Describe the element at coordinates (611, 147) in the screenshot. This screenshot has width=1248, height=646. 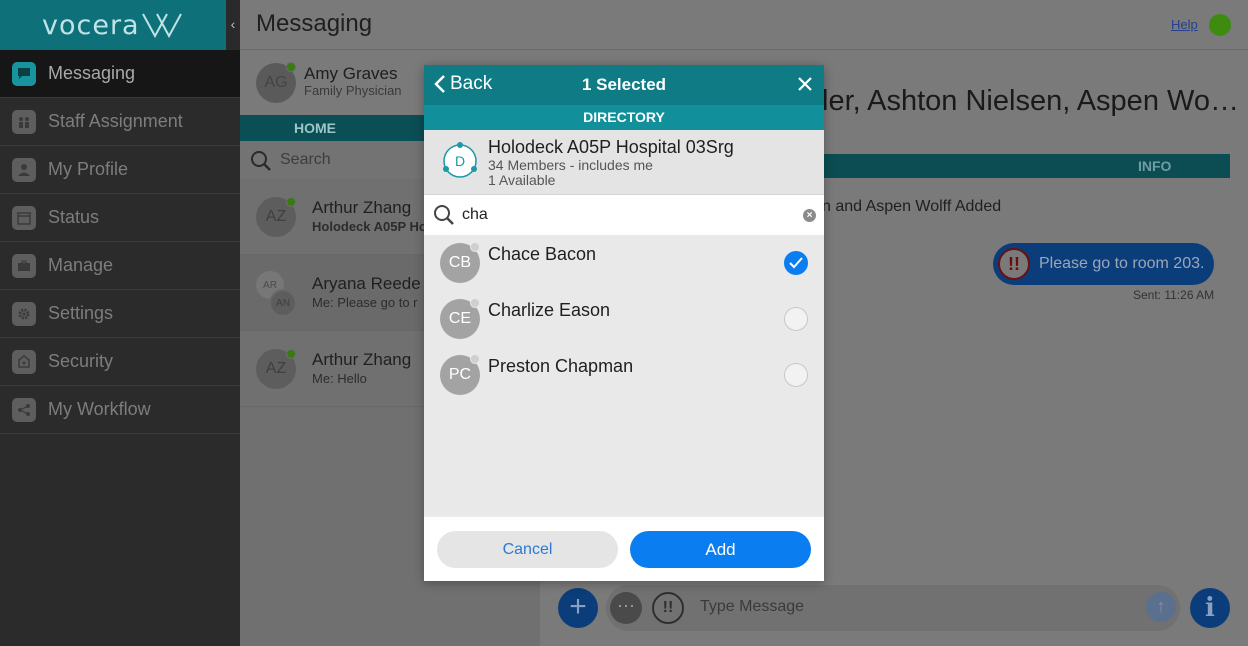
I see `group-name: Holodeck A05P Hospital 03Srg` at that location.